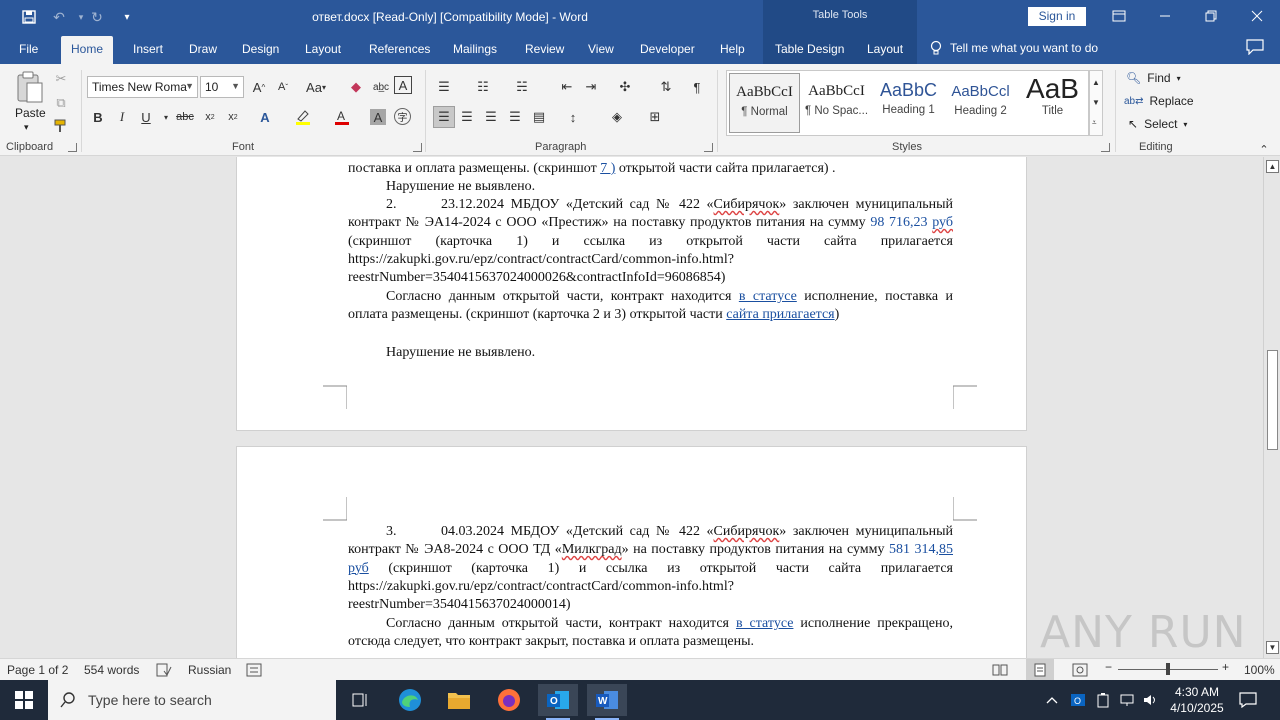  Describe the element at coordinates (1040, 669) in the screenshot. I see `print-layout-icon` at that location.